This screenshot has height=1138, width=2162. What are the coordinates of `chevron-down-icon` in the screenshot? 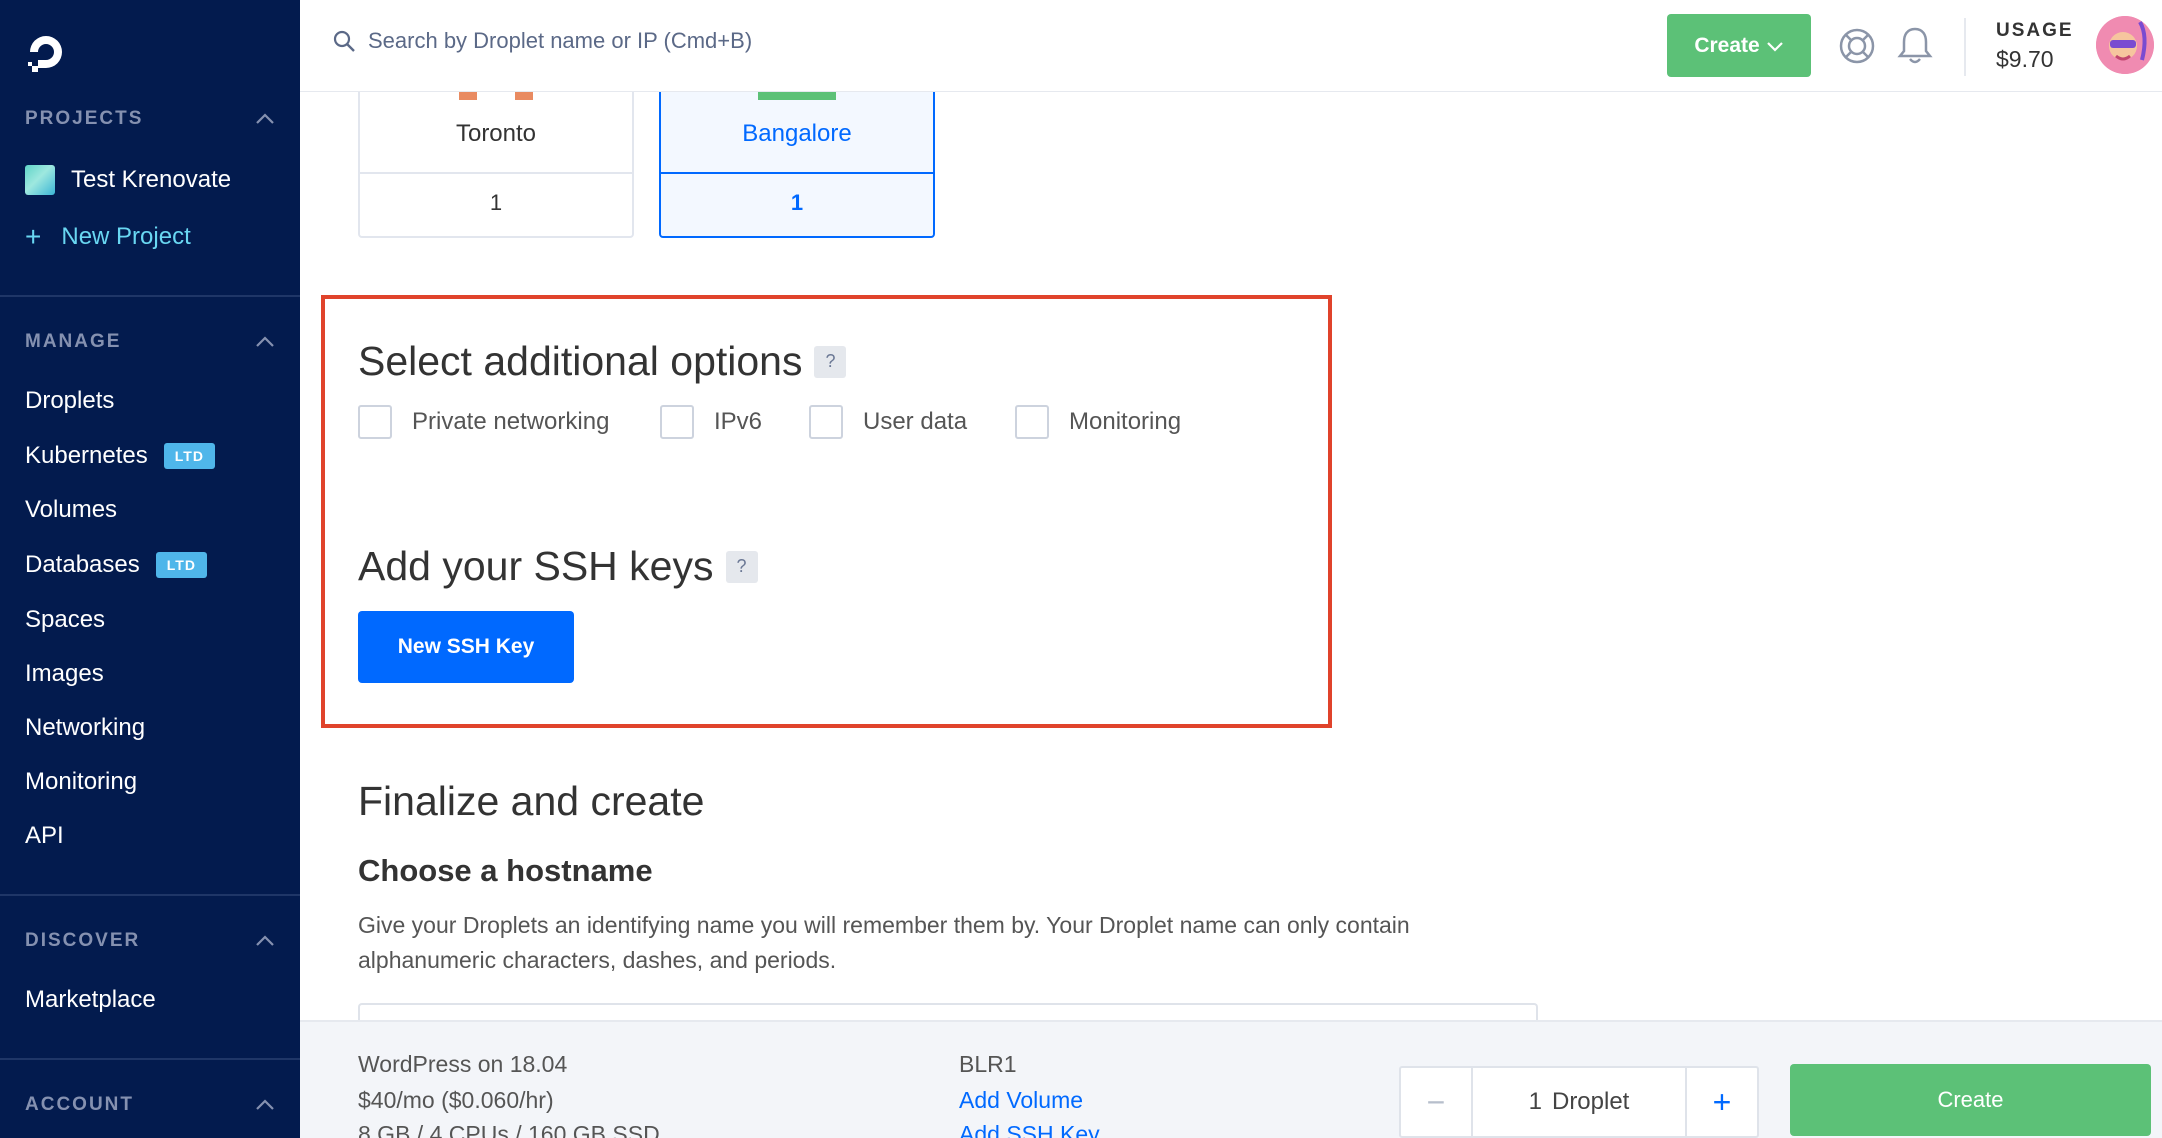 It's located at (1774, 46).